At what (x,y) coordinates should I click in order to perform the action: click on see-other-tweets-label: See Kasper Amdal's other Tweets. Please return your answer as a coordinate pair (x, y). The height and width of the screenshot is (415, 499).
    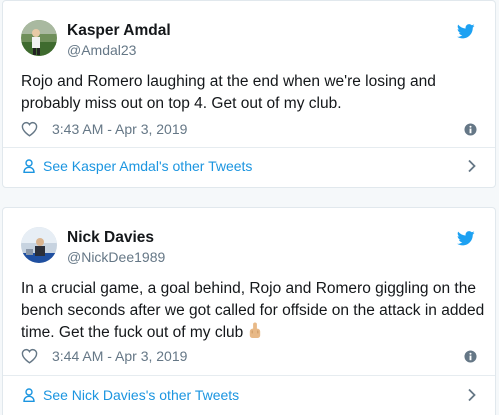
    Looking at the image, I should click on (147, 166).